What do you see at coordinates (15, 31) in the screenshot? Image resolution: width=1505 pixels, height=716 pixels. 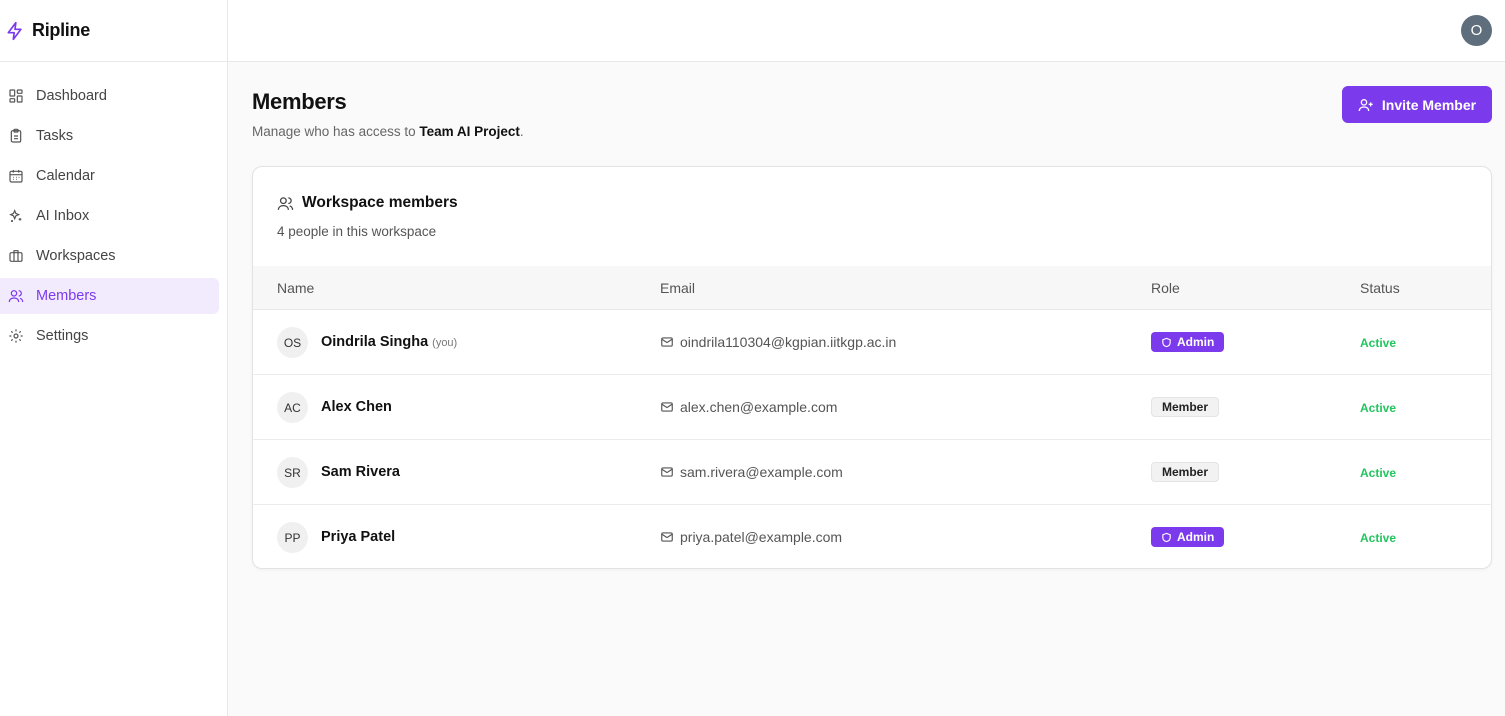 I see `bolt-logo-icon` at bounding box center [15, 31].